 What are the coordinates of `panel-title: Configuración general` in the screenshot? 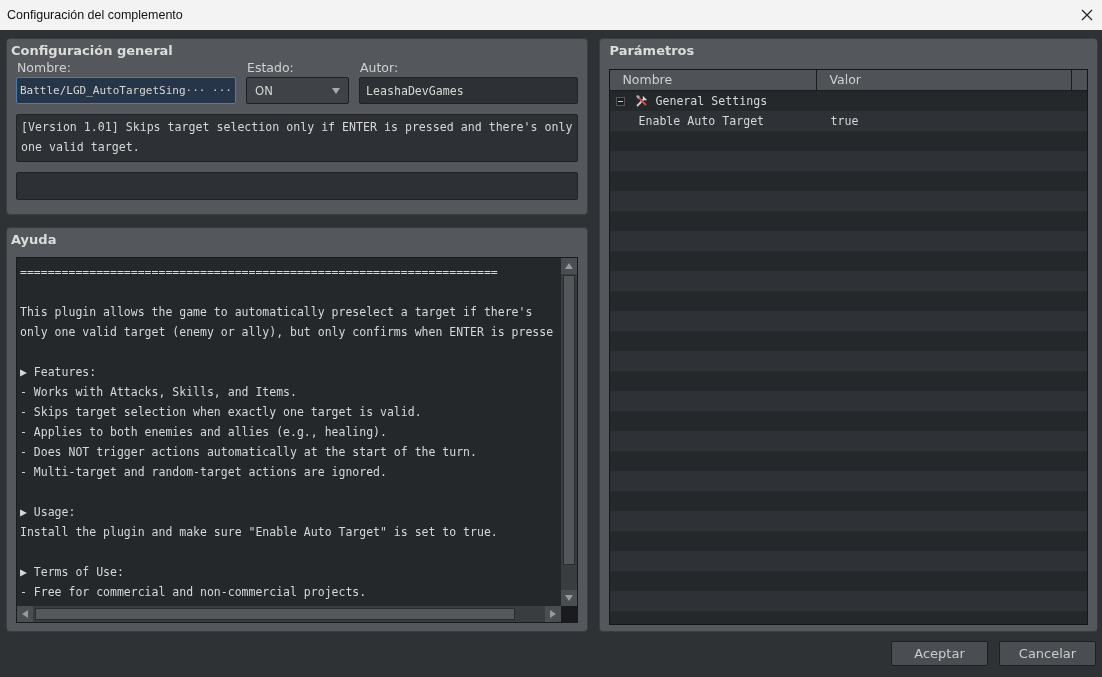 It's located at (92, 51).